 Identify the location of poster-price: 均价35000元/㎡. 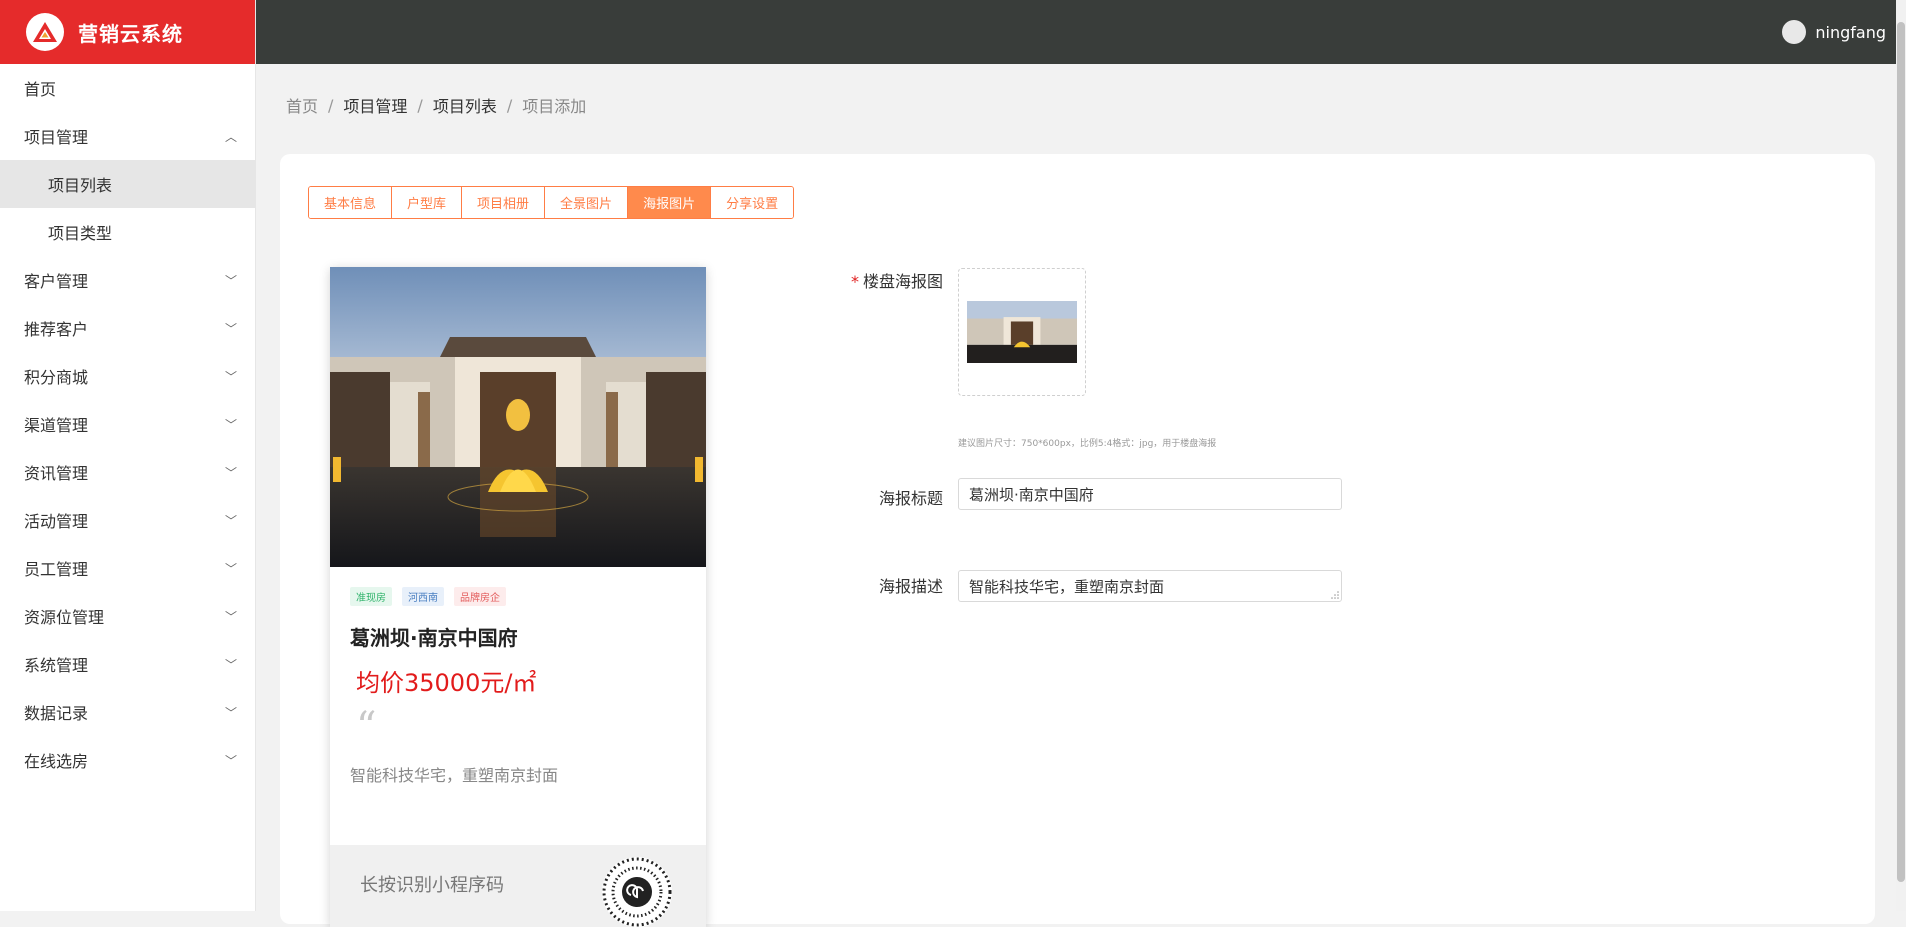
(446, 683).